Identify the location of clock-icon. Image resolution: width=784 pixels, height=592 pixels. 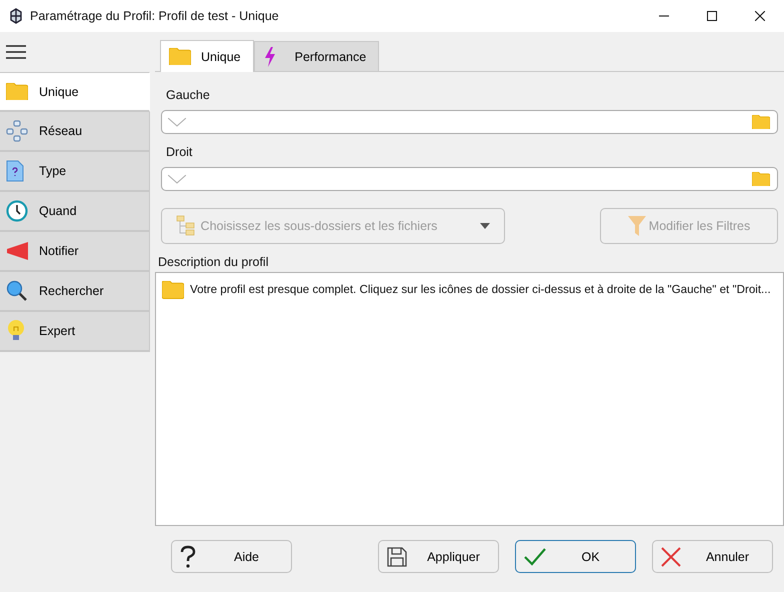
(17, 211).